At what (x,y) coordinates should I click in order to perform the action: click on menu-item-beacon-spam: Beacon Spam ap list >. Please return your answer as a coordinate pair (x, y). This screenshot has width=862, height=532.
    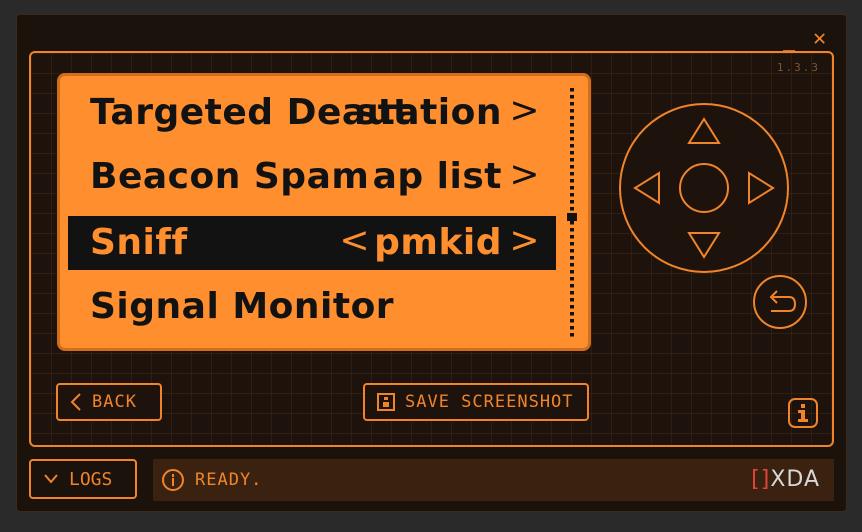
    Looking at the image, I should click on (312, 177).